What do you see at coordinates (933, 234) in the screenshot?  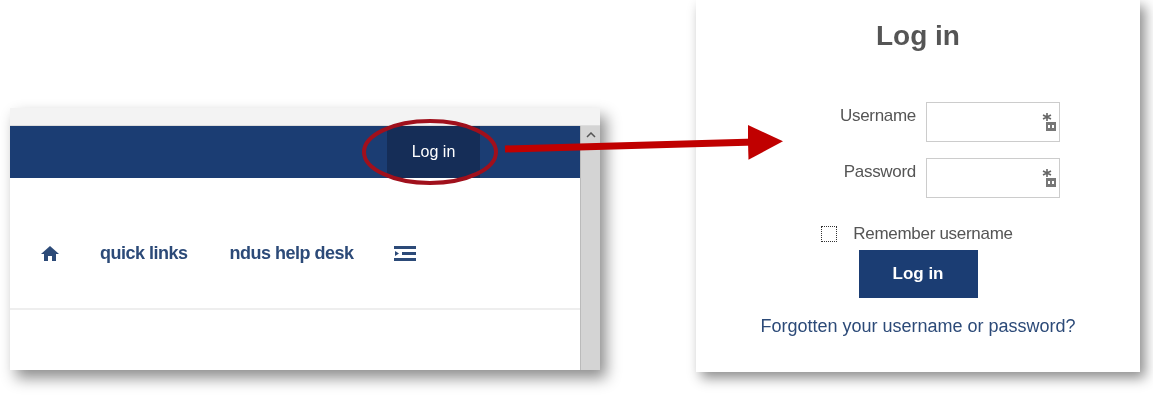 I see `remember-label: Remember username` at bounding box center [933, 234].